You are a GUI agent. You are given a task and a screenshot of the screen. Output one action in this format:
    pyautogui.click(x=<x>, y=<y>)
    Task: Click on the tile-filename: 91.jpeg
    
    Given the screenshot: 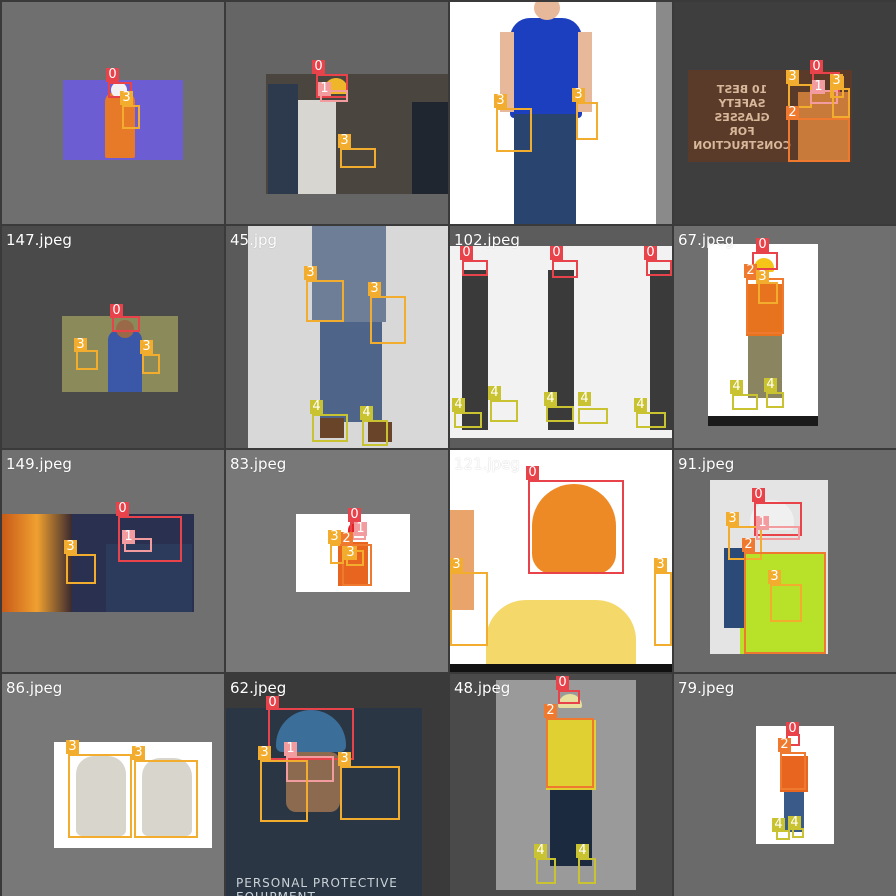 What is the action you would take?
    pyautogui.click(x=706, y=464)
    